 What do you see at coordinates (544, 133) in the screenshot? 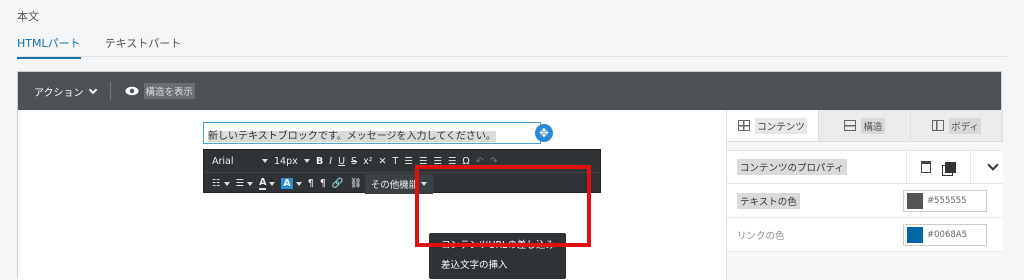
I see `move-handle-icon: ✥` at bounding box center [544, 133].